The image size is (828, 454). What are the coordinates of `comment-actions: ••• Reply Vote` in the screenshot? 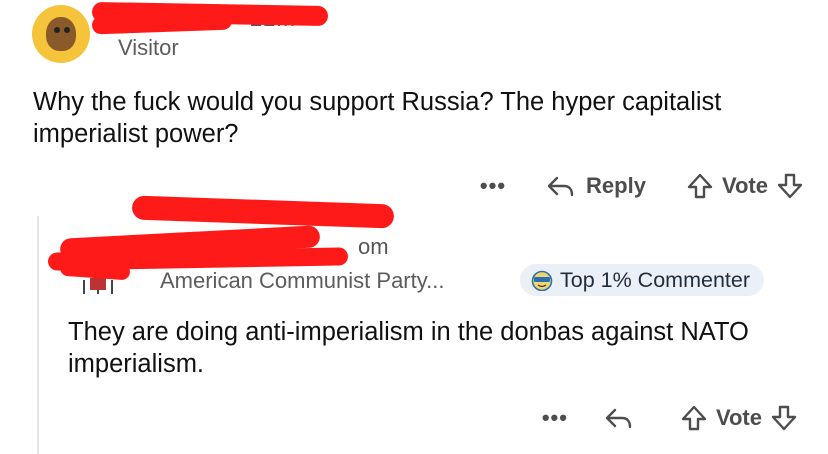 It's located at (642, 186).